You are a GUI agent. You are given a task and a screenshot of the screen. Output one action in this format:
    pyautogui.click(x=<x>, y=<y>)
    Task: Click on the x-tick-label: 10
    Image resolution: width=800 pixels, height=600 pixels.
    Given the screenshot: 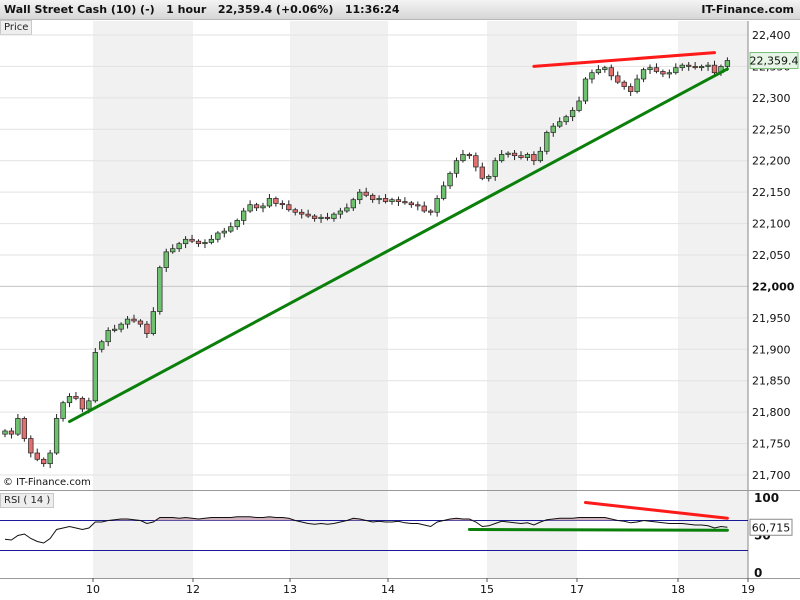 What is the action you would take?
    pyautogui.click(x=93, y=589)
    